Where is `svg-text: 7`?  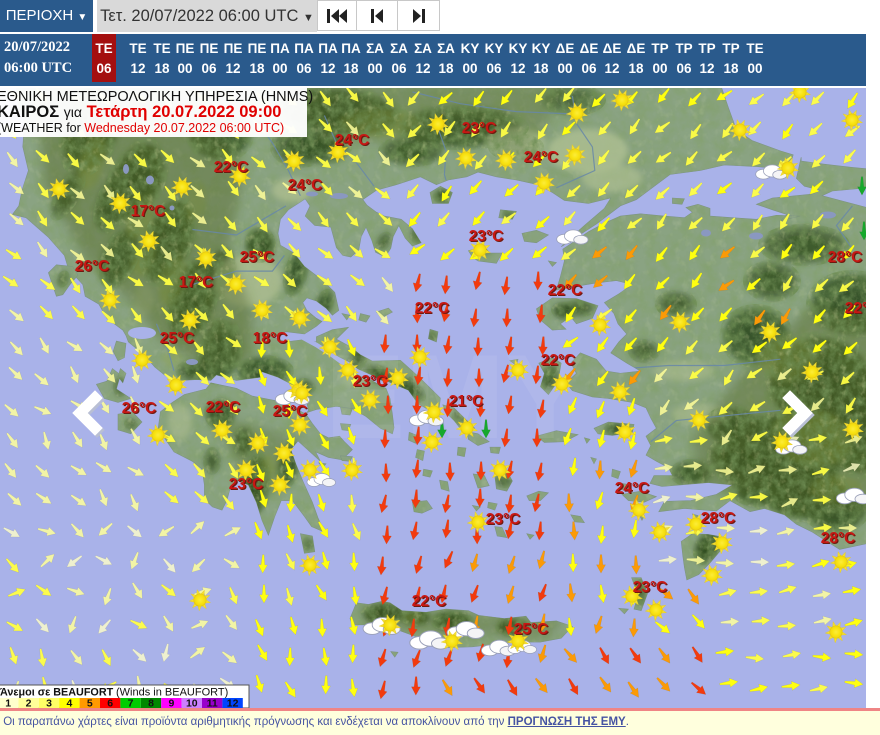 svg-text: 7 is located at coordinates (131, 703).